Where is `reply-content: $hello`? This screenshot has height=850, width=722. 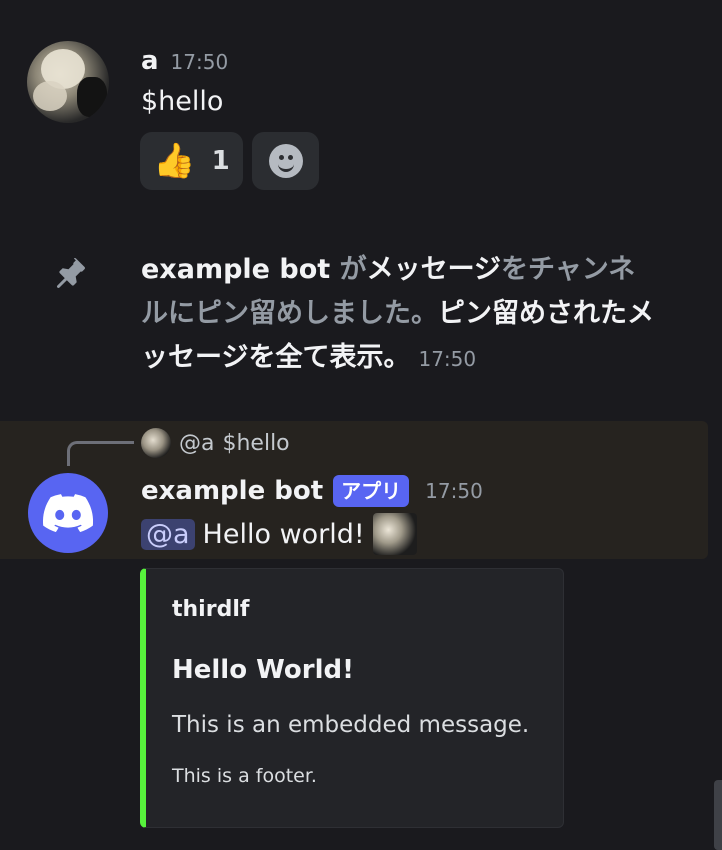 reply-content: $hello is located at coordinates (256, 443).